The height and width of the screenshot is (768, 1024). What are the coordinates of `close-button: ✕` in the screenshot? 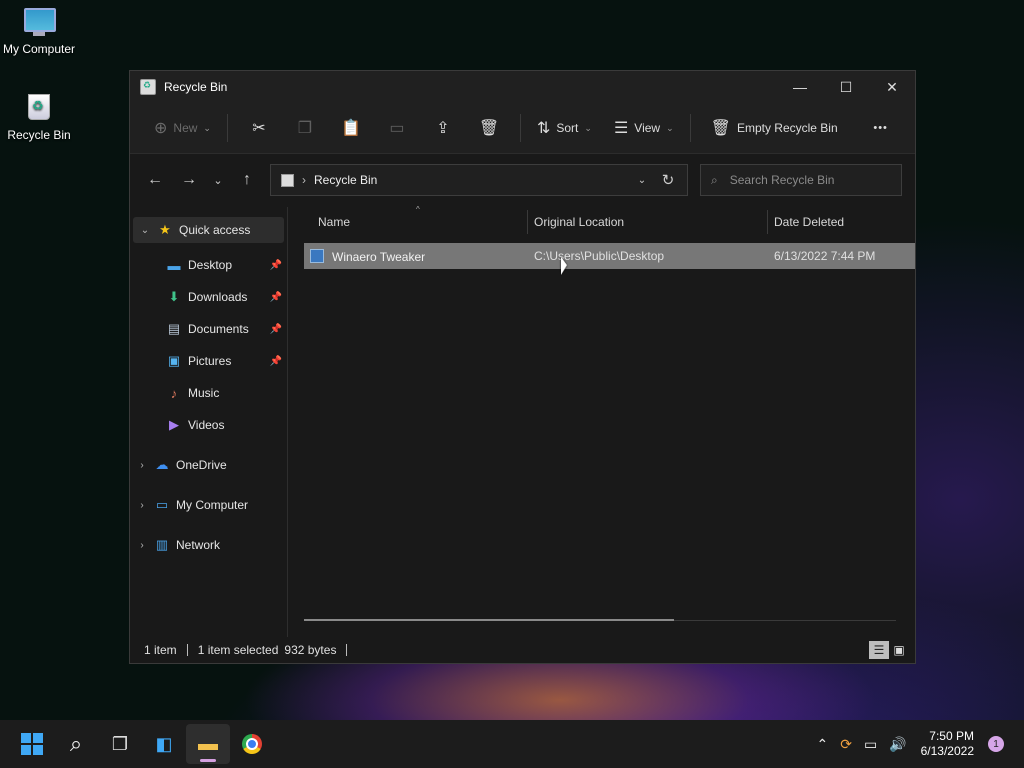 It's located at (892, 87).